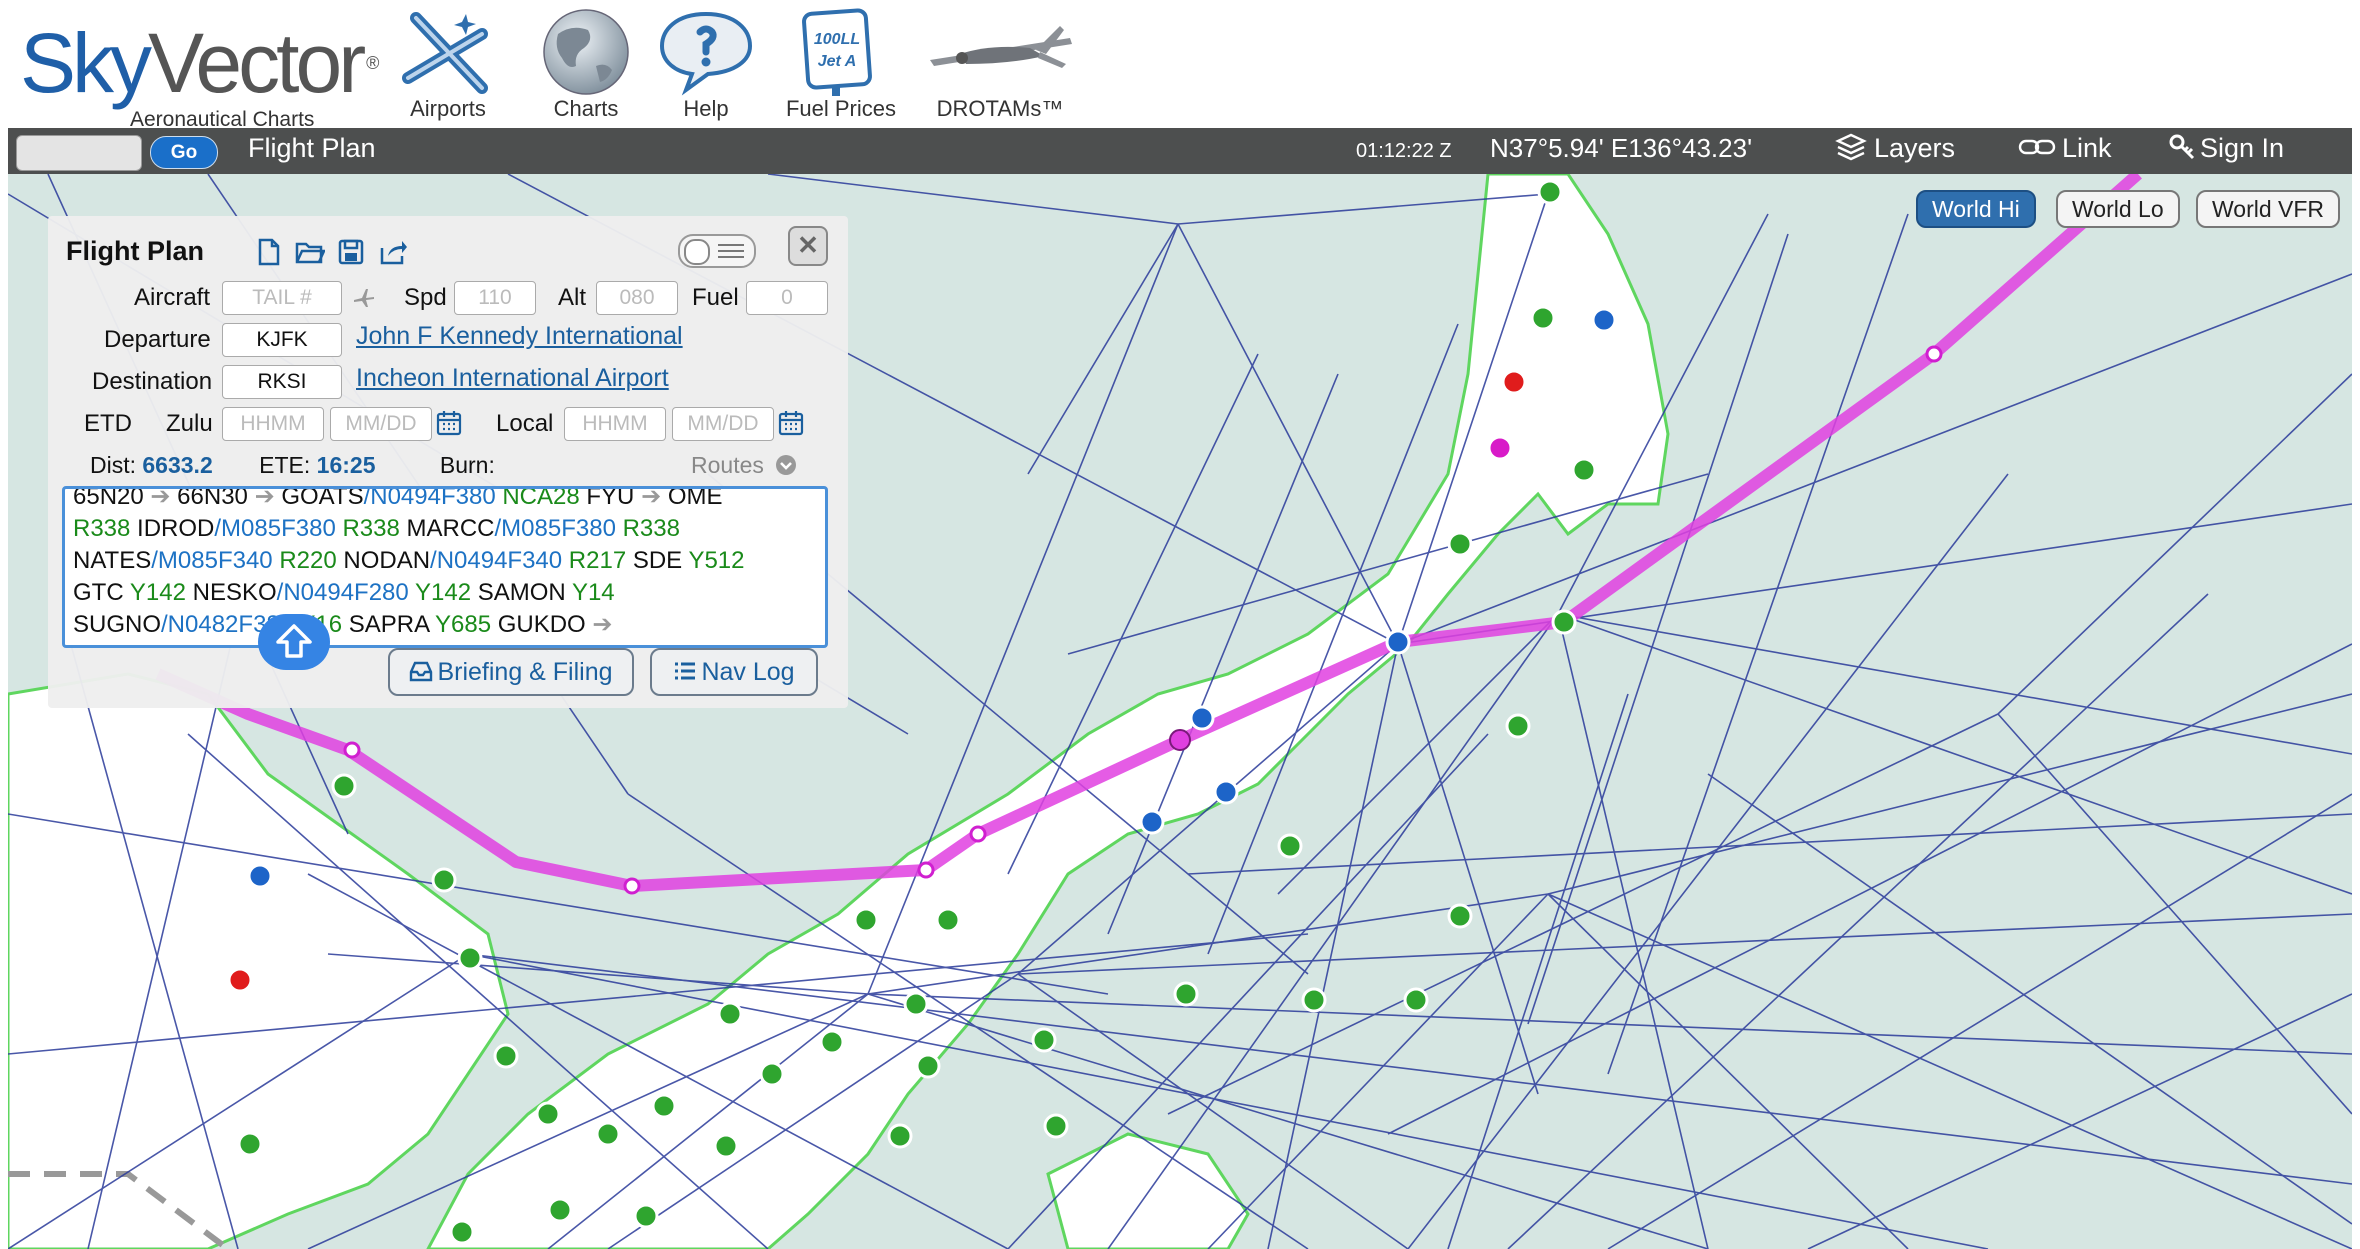  I want to click on route-stats: Dist: 6633.2 ETE: 16:25 Burn:, so click(292, 465).